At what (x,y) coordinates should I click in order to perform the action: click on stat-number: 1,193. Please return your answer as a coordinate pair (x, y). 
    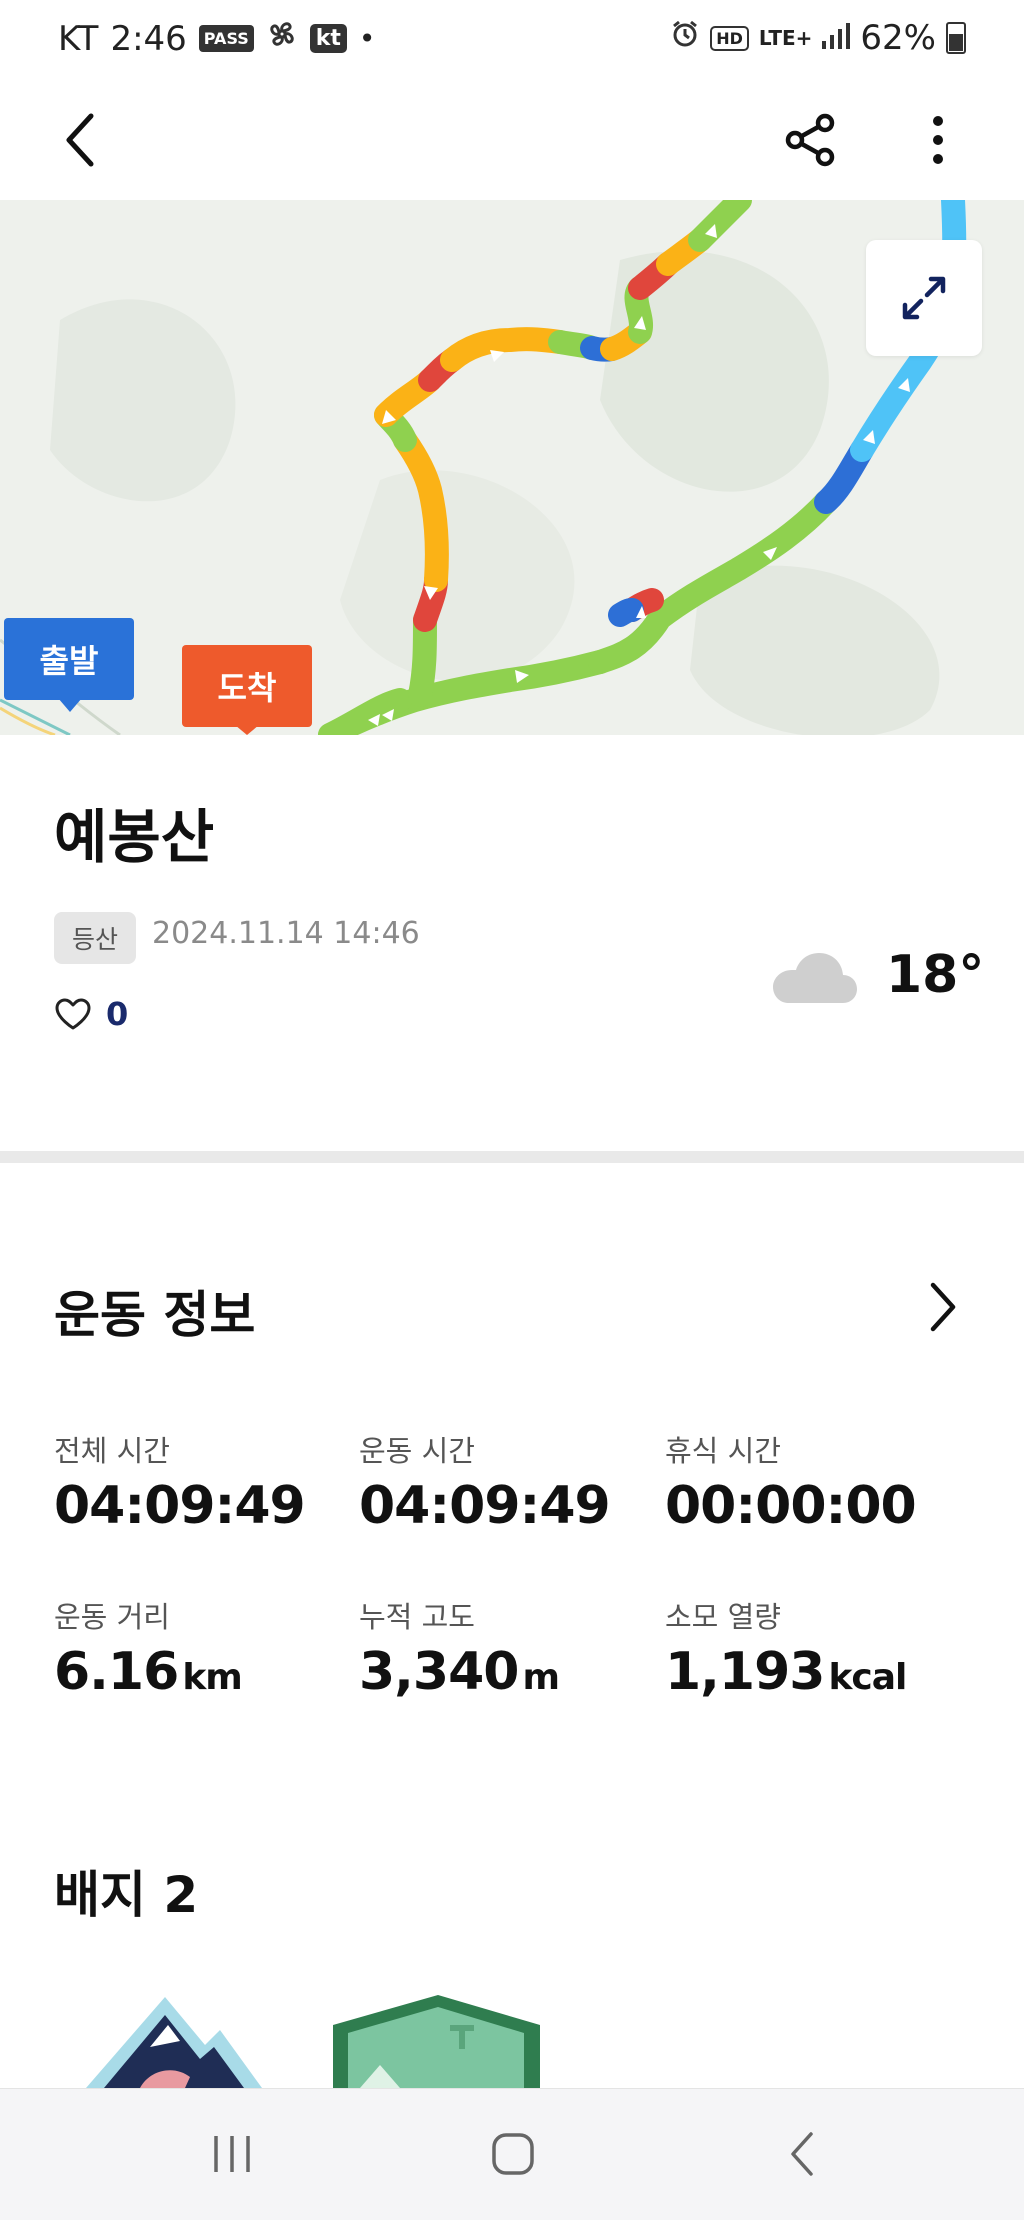
    Looking at the image, I should click on (745, 1672).